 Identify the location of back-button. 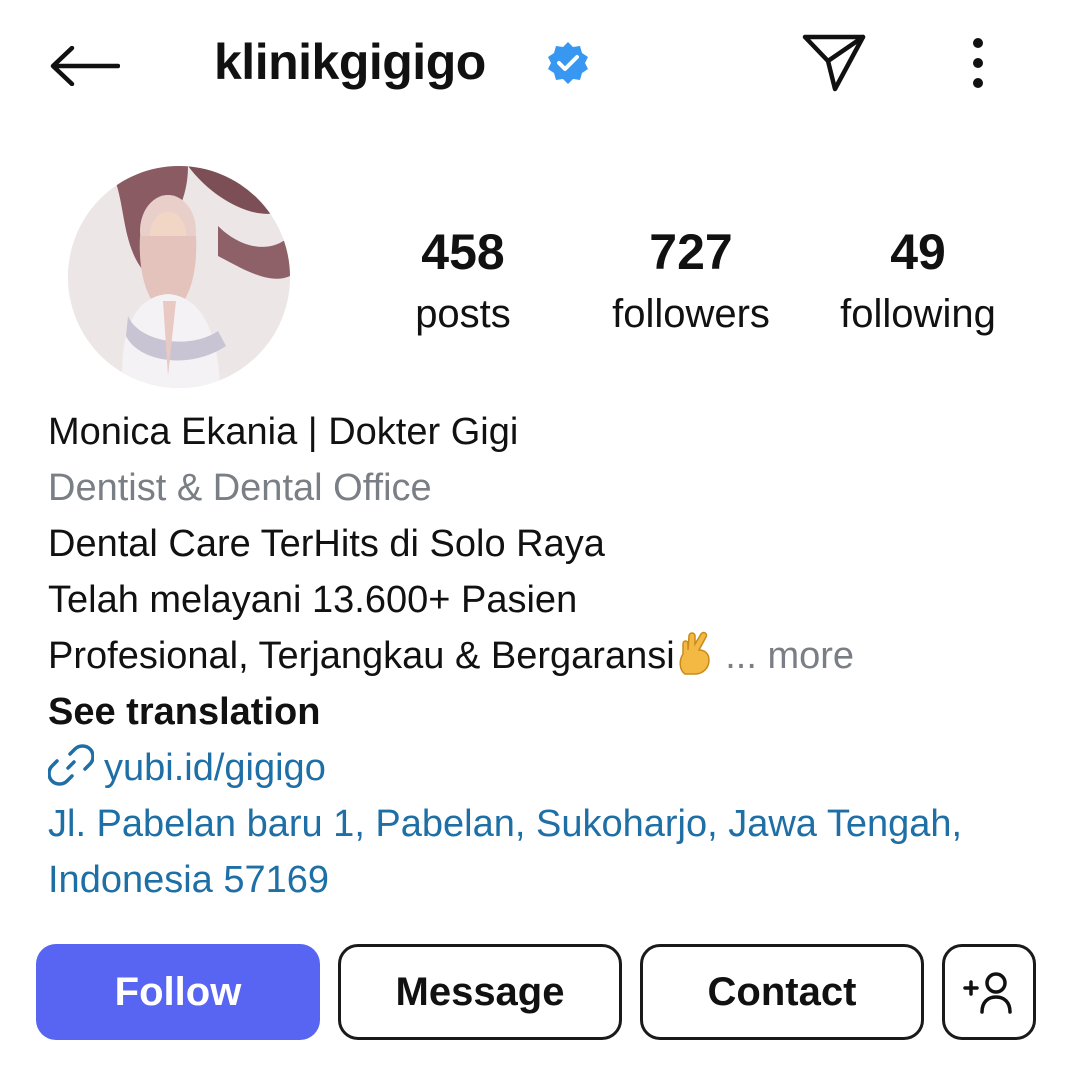
(84, 66).